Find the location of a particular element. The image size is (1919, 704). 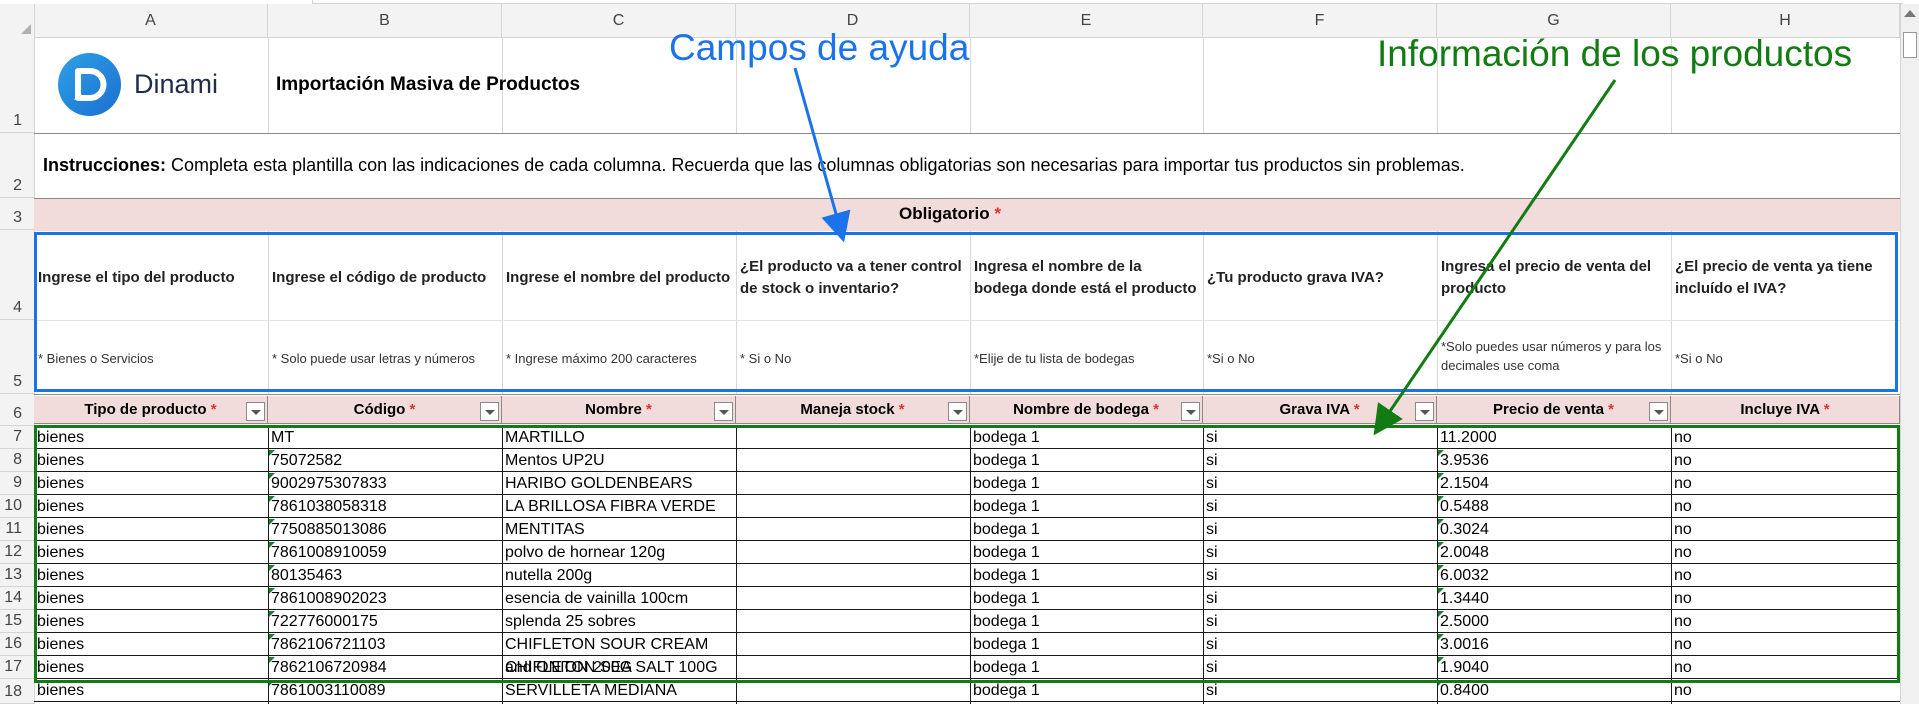

scroll-thumb is located at coordinates (1910, 45).